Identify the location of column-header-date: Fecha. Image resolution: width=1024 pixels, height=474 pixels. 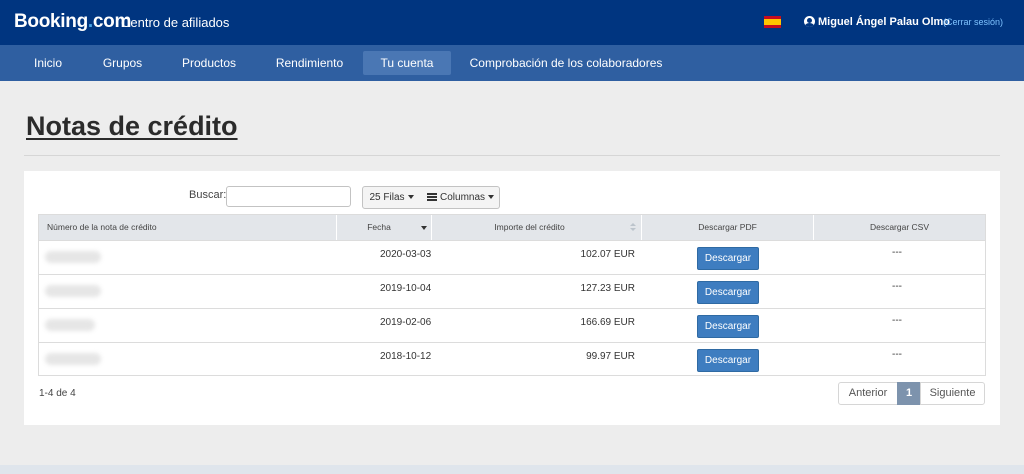
(384, 227).